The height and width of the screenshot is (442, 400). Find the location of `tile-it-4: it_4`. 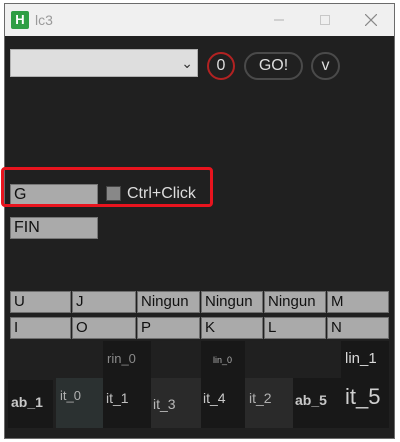

tile-it-4: it_4 is located at coordinates (223, 403).